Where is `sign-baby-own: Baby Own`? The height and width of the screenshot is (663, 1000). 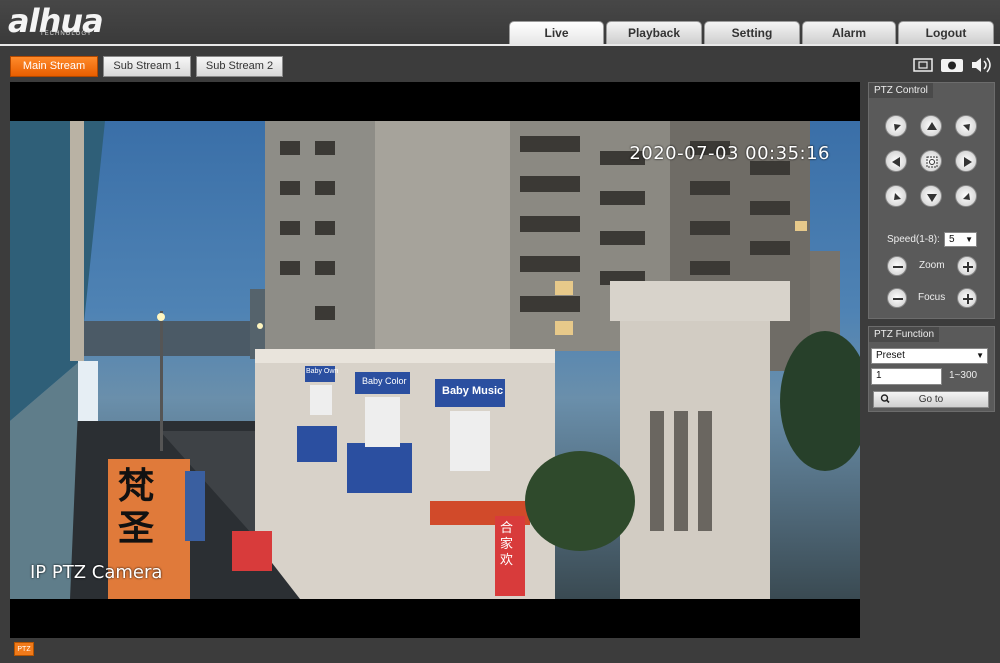
sign-baby-own: Baby Own is located at coordinates (322, 371).